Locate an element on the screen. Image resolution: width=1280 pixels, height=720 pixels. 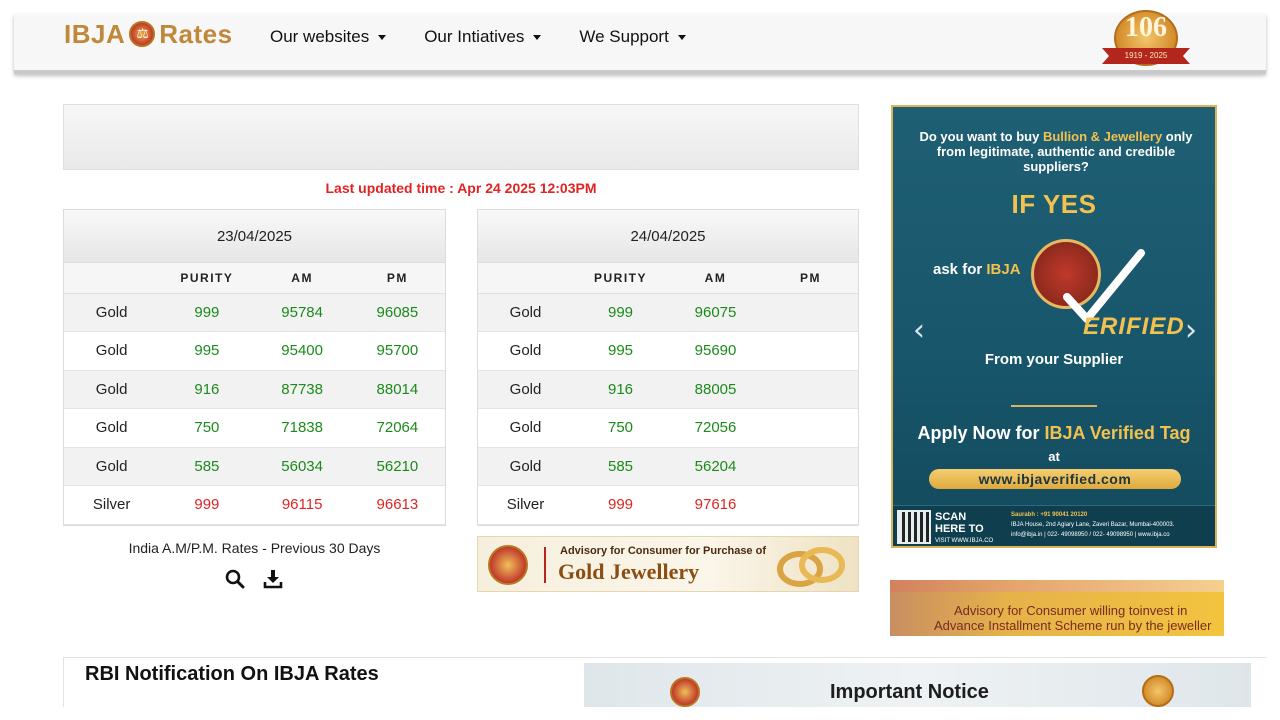
ad-ask-highlight: IBJA is located at coordinates (1003, 269).